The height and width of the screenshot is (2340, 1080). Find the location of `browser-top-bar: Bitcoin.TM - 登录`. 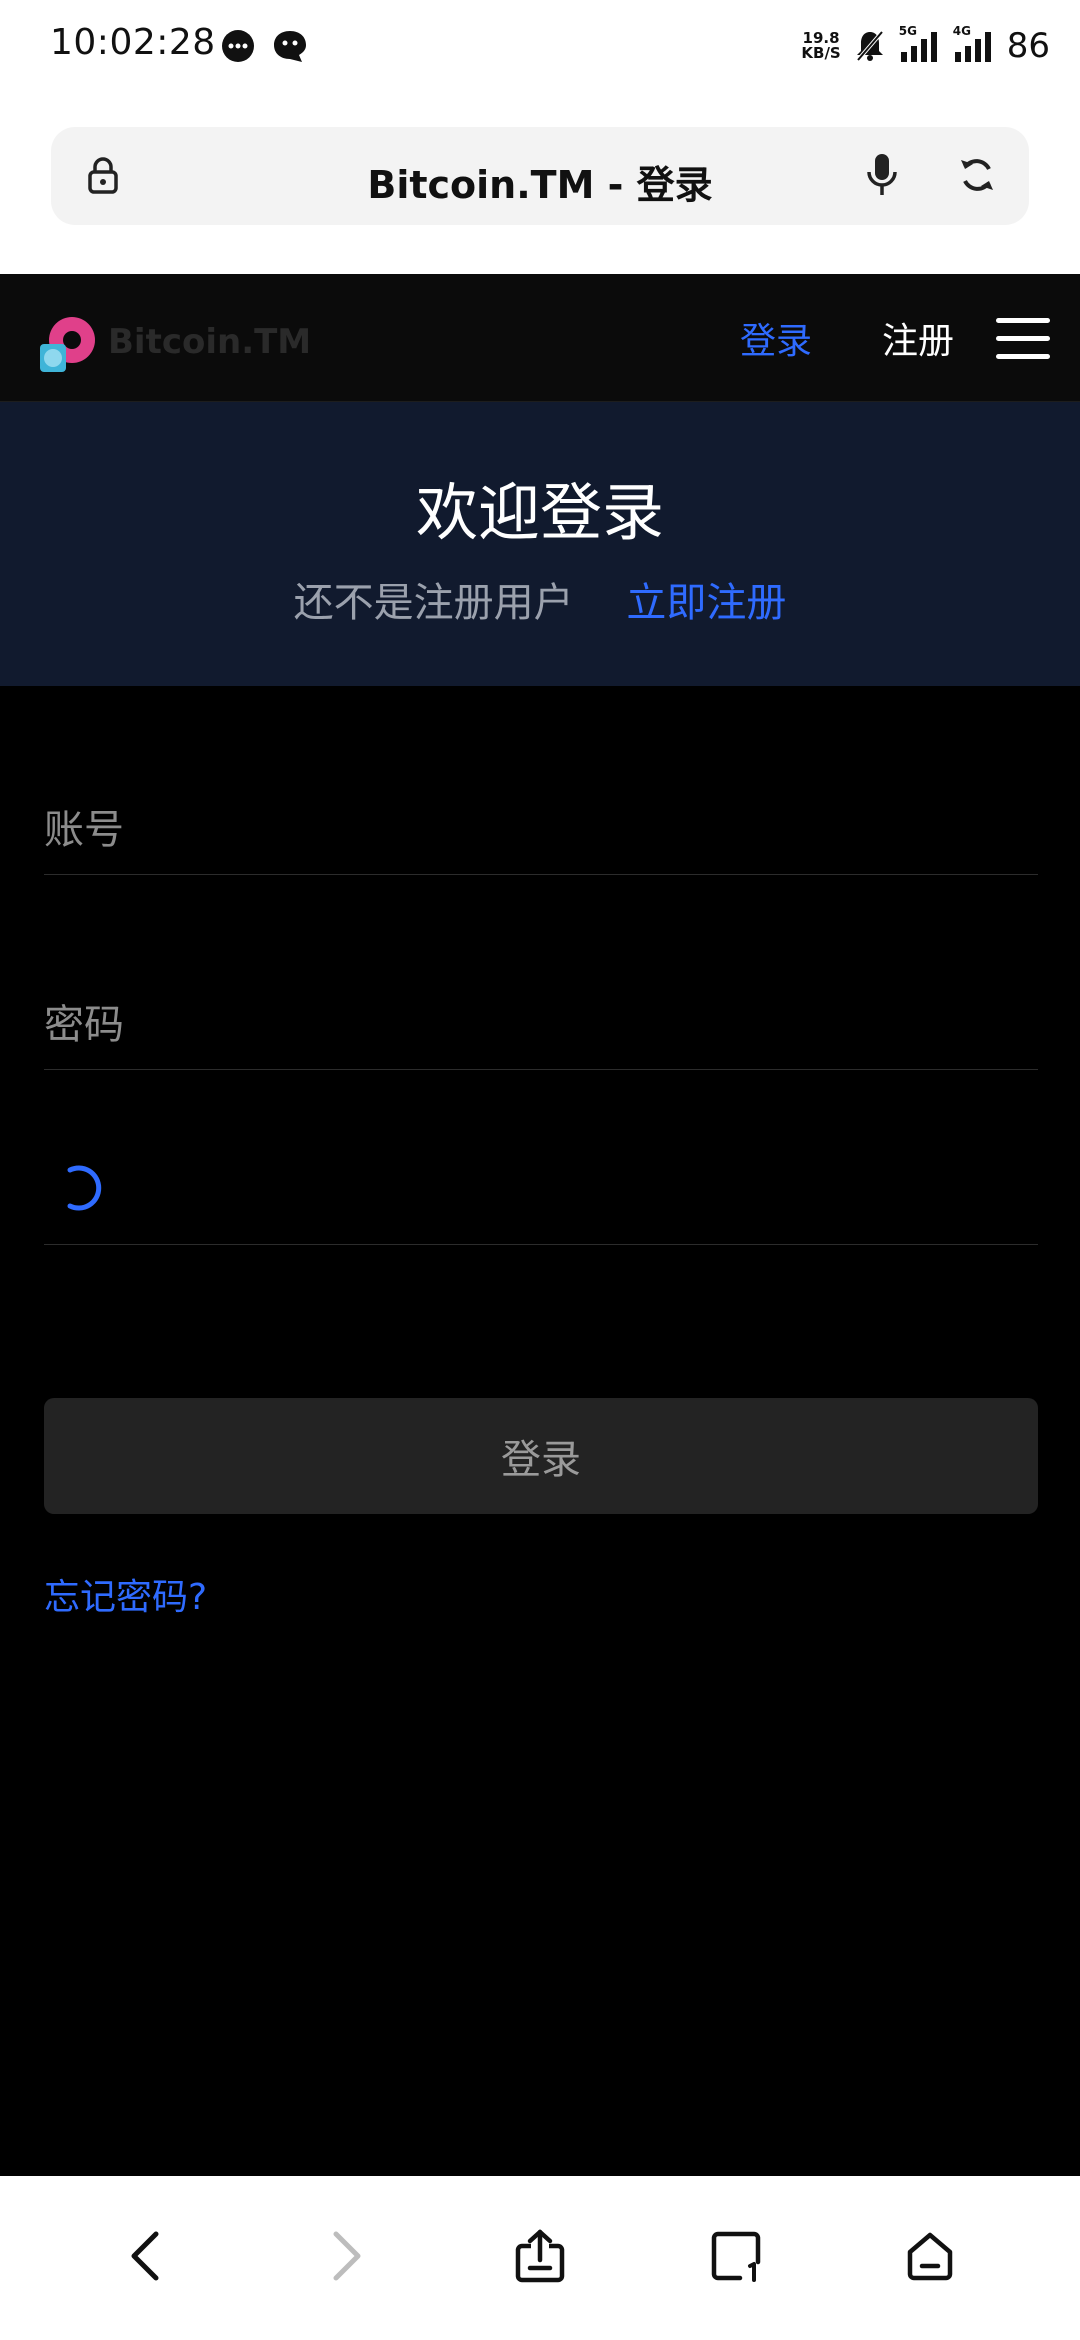

browser-top-bar: Bitcoin.TM - 登录 is located at coordinates (540, 183).